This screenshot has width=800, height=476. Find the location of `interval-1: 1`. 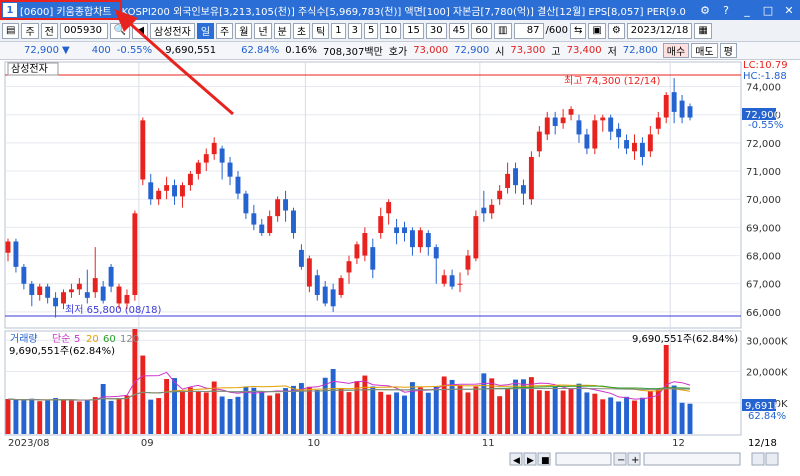

interval-1: 1 is located at coordinates (338, 30).